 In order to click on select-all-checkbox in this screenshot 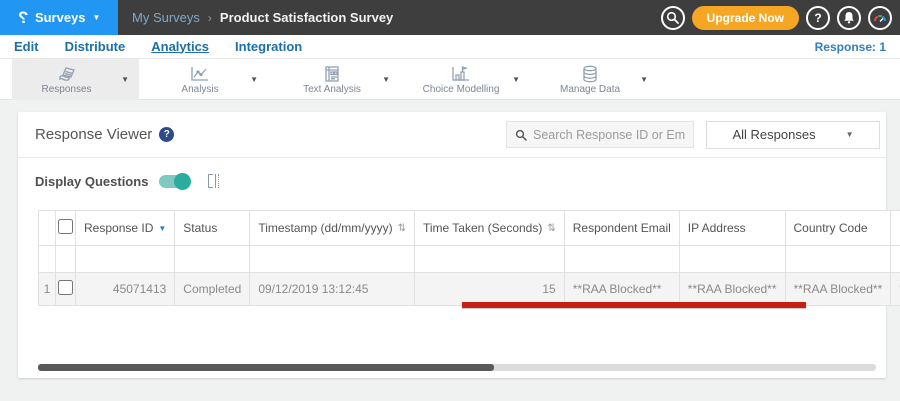, I will do `click(65, 226)`.